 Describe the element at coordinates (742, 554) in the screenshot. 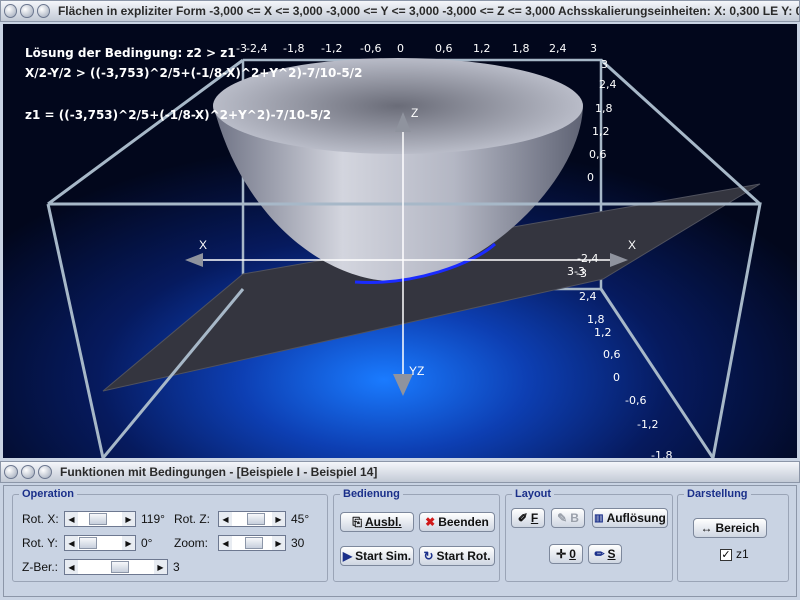

I see `z1-label: z1` at that location.